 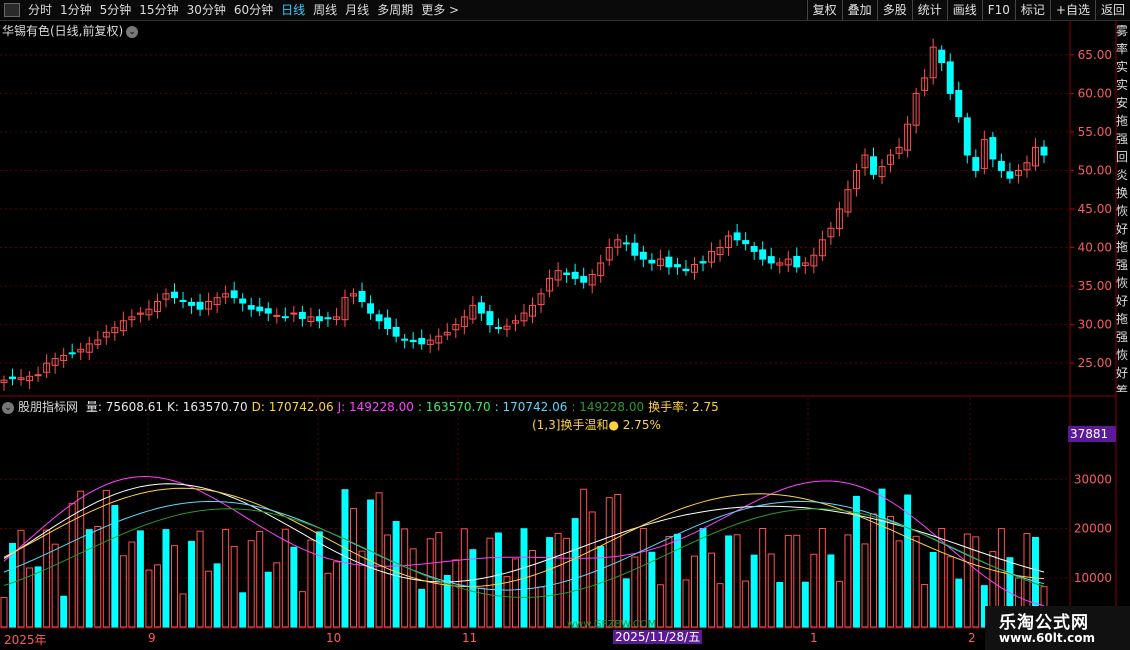 I want to click on toolbar-button-7: +自选, so click(x=1072, y=10).